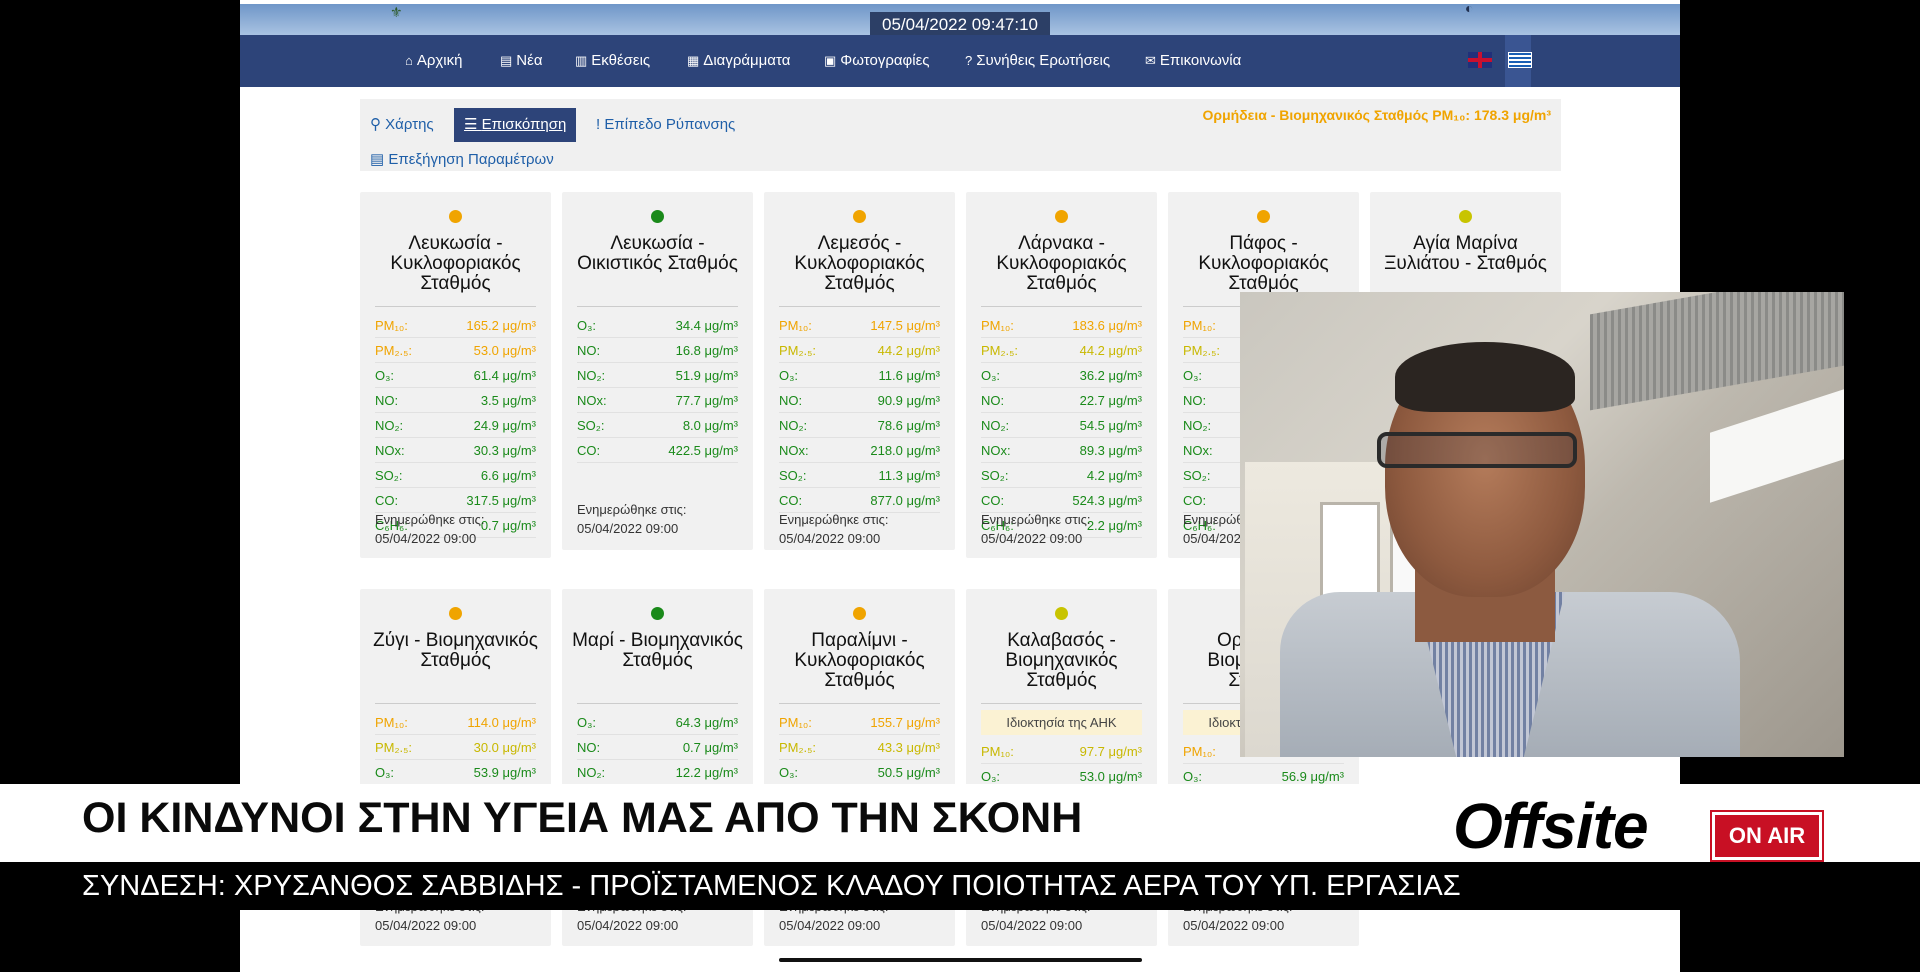 The width and height of the screenshot is (1920, 972). I want to click on nav-item-1: ▤ Νέα, so click(521, 60).